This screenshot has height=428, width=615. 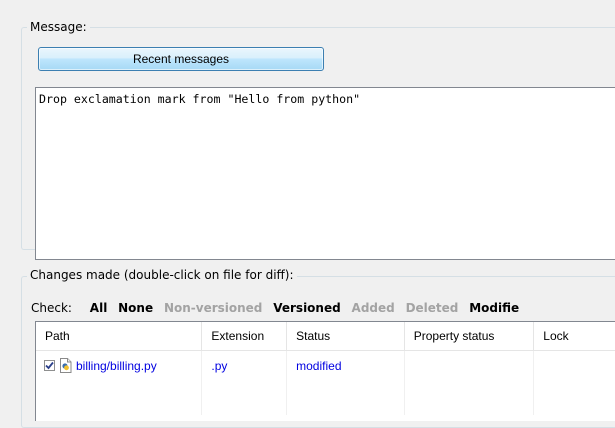 I want to click on recent-messages-button: Recent messages, so click(x=181, y=59).